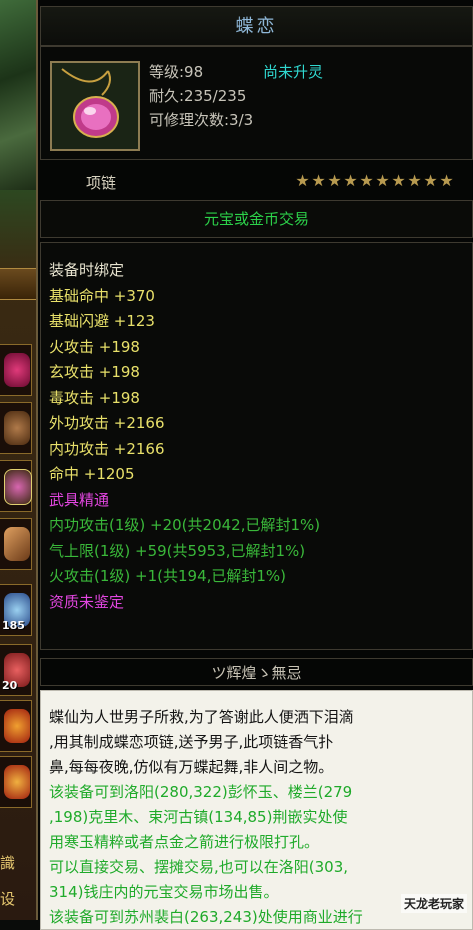  I want to click on trade-mode-bar: 元宝或金币交易, so click(256, 219).